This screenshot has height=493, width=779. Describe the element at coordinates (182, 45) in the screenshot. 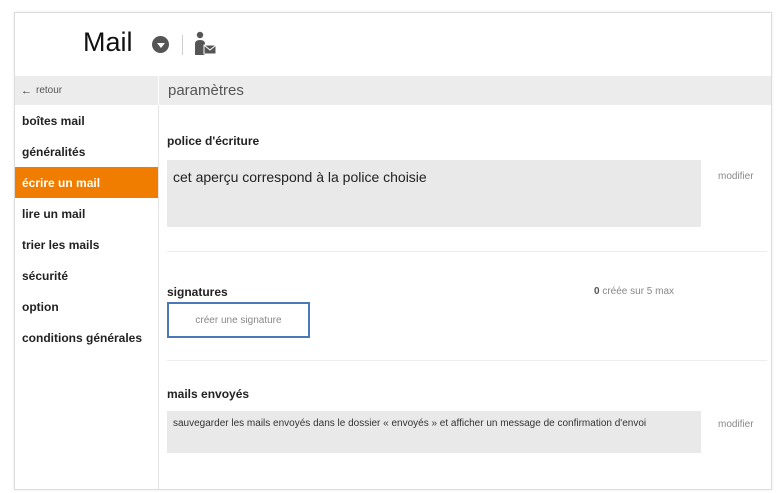

I see `header-divider` at that location.